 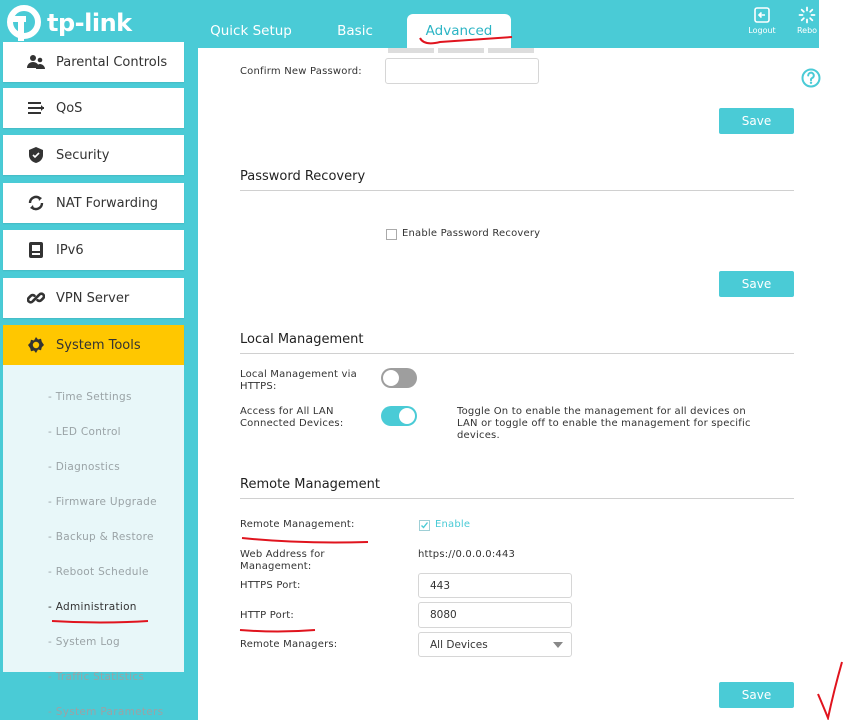 I want to click on tp-link-logo: tp-link, so click(x=68, y=23).